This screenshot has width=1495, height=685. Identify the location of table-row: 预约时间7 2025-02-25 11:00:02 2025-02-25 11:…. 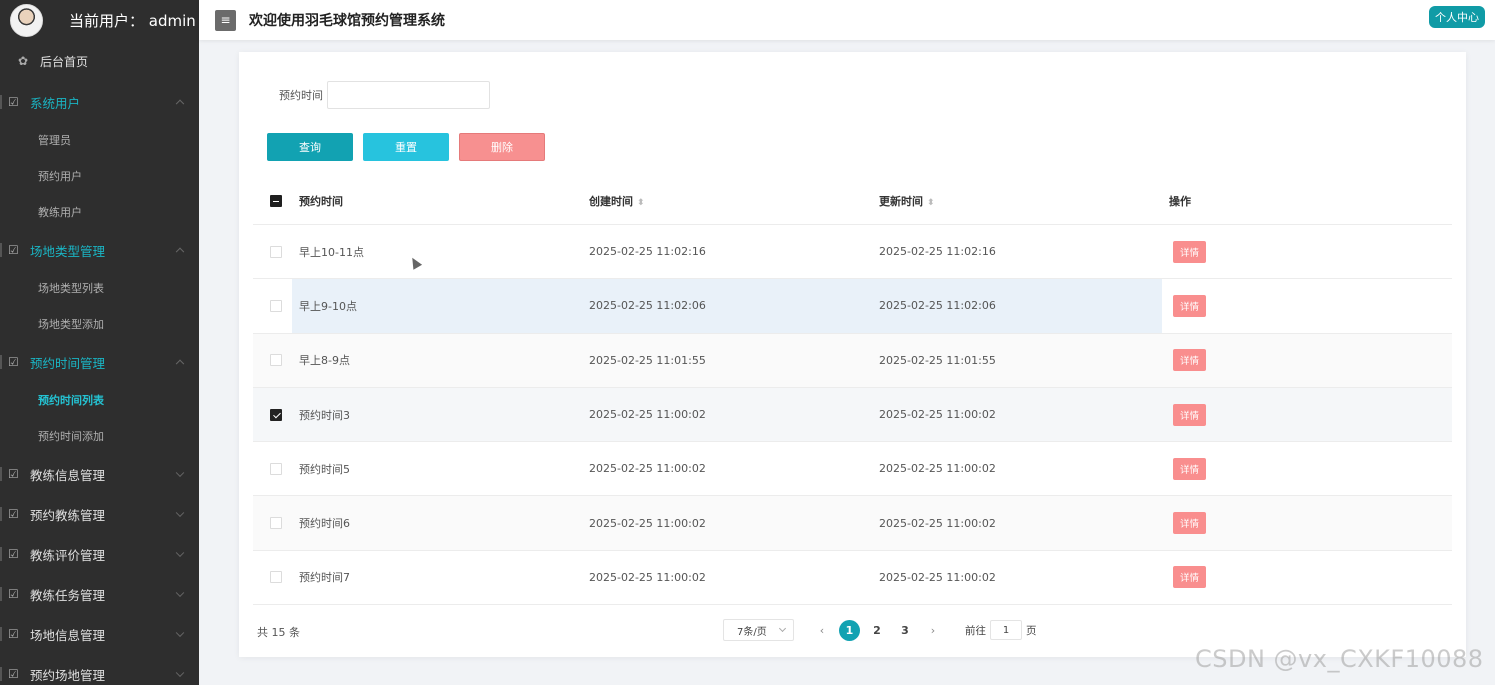
(852, 578).